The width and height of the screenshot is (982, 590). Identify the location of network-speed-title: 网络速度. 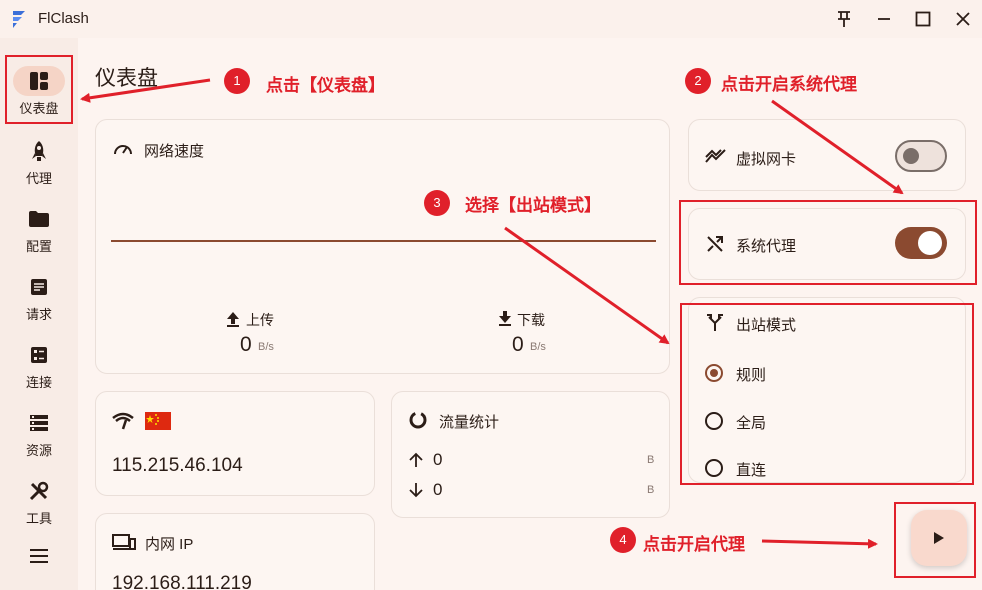
(174, 151).